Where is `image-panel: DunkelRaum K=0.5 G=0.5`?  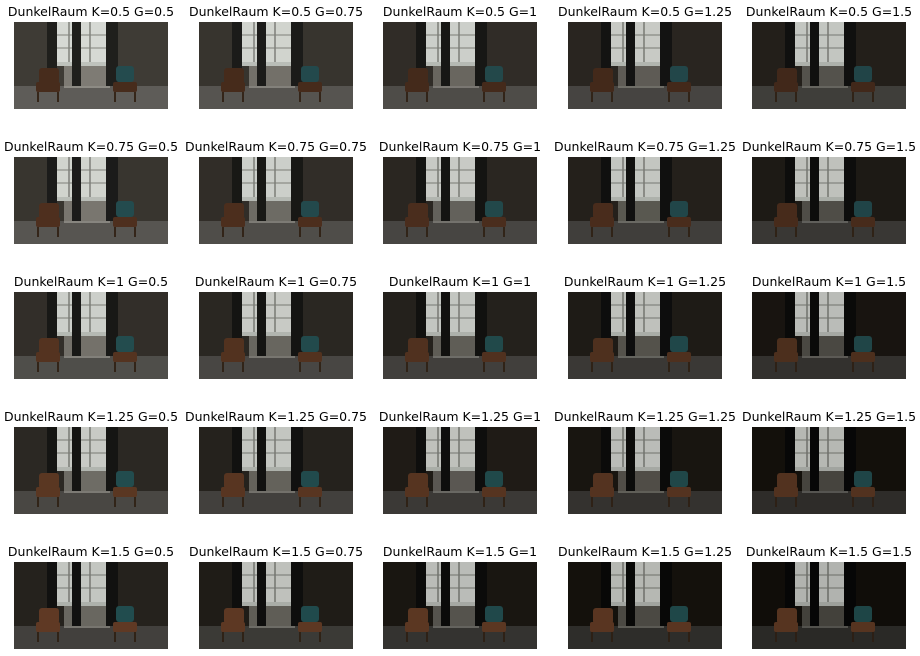 image-panel: DunkelRaum K=0.5 G=0.5 is located at coordinates (91, 56).